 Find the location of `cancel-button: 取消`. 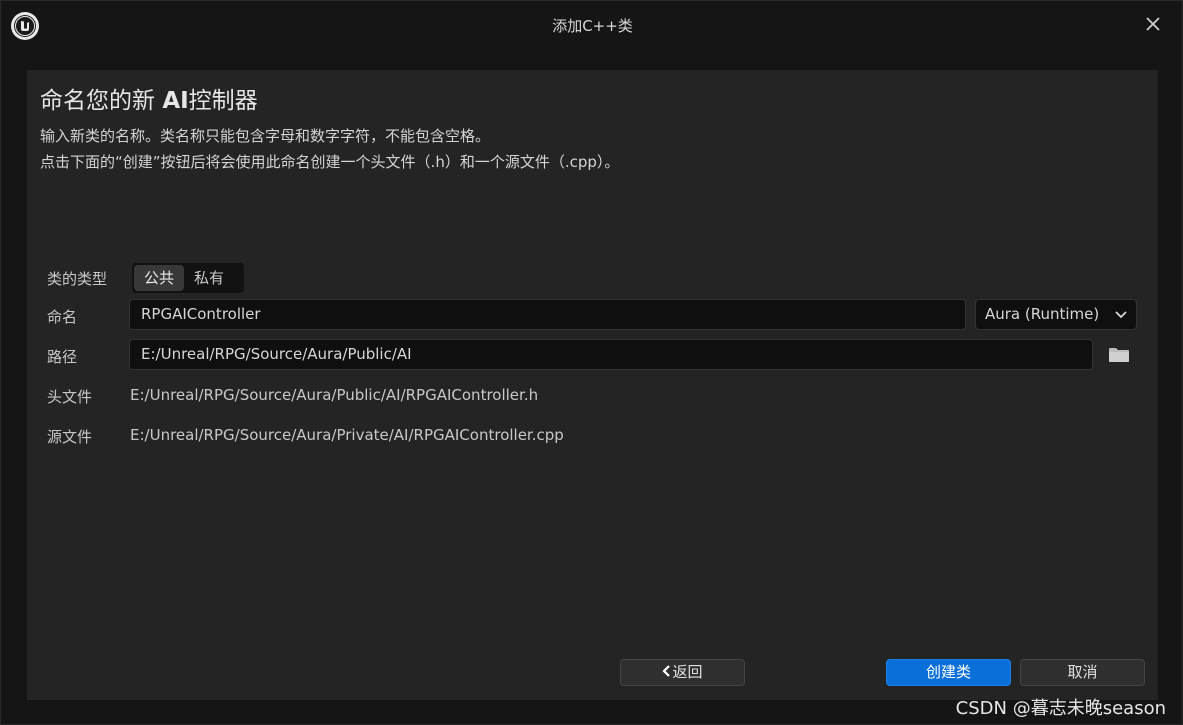

cancel-button: 取消 is located at coordinates (1082, 672).